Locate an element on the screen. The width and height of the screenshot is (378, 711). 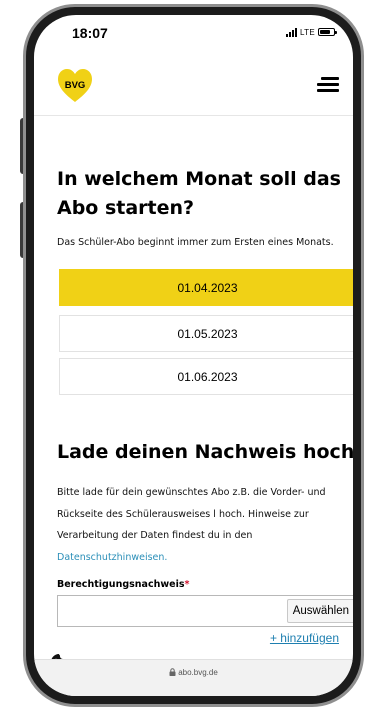
add-file-link: + hinzufügen is located at coordinates (304, 638).